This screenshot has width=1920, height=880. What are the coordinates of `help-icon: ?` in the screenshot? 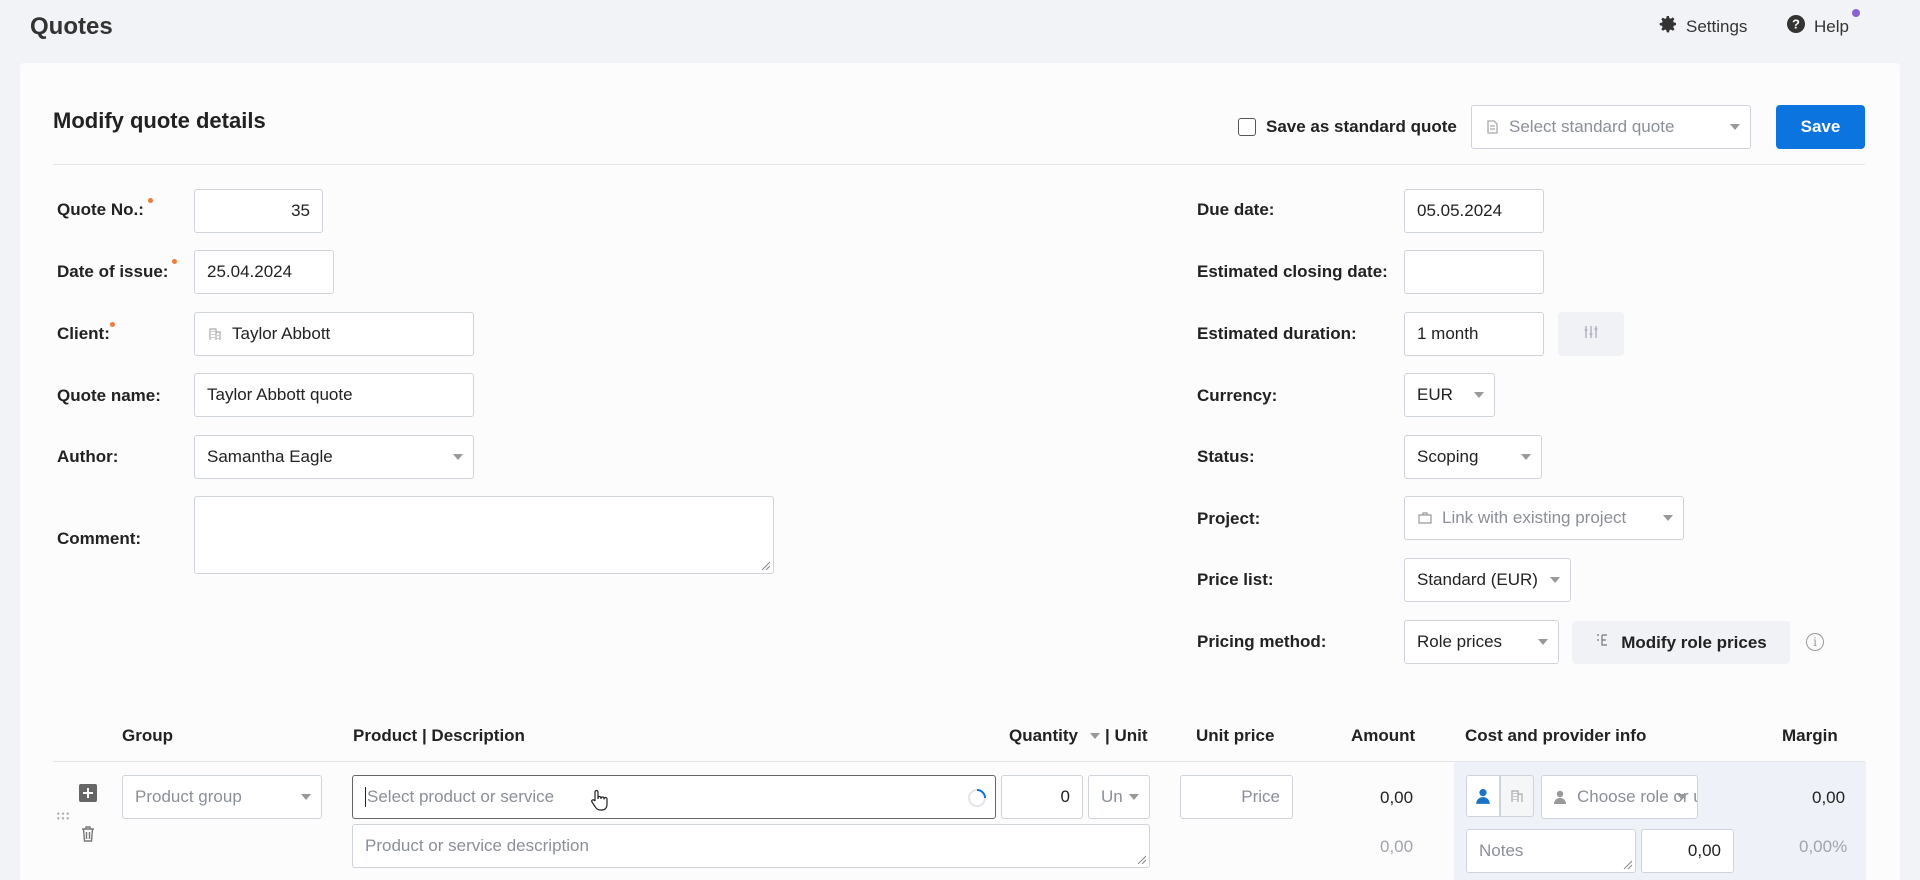 It's located at (1796, 26).